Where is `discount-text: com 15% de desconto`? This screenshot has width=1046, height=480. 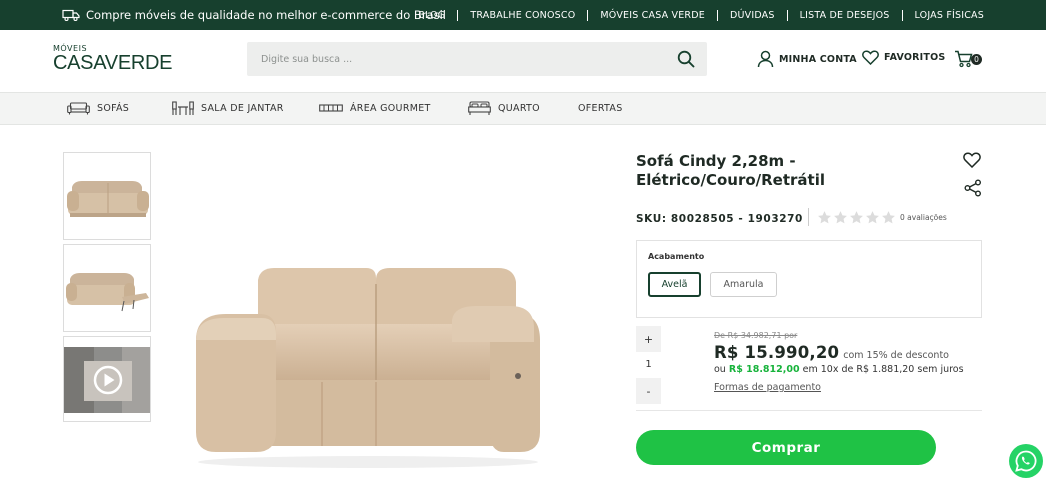
discount-text: com 15% de desconto is located at coordinates (896, 355).